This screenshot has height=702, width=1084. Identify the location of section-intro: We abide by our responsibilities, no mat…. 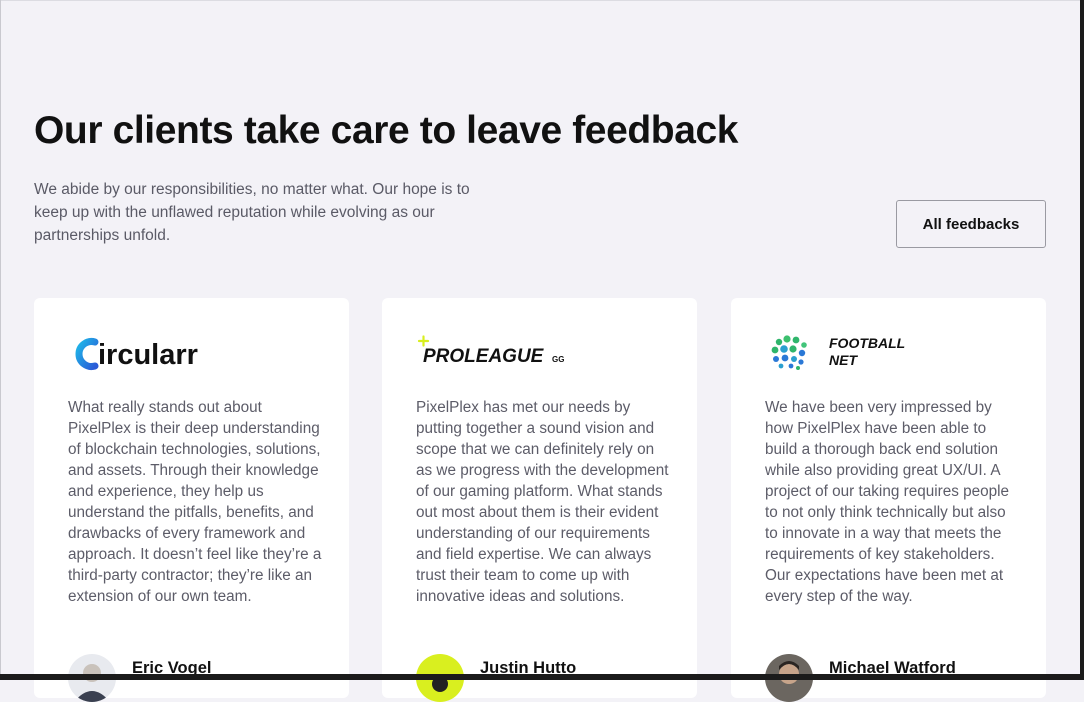
(252, 212).